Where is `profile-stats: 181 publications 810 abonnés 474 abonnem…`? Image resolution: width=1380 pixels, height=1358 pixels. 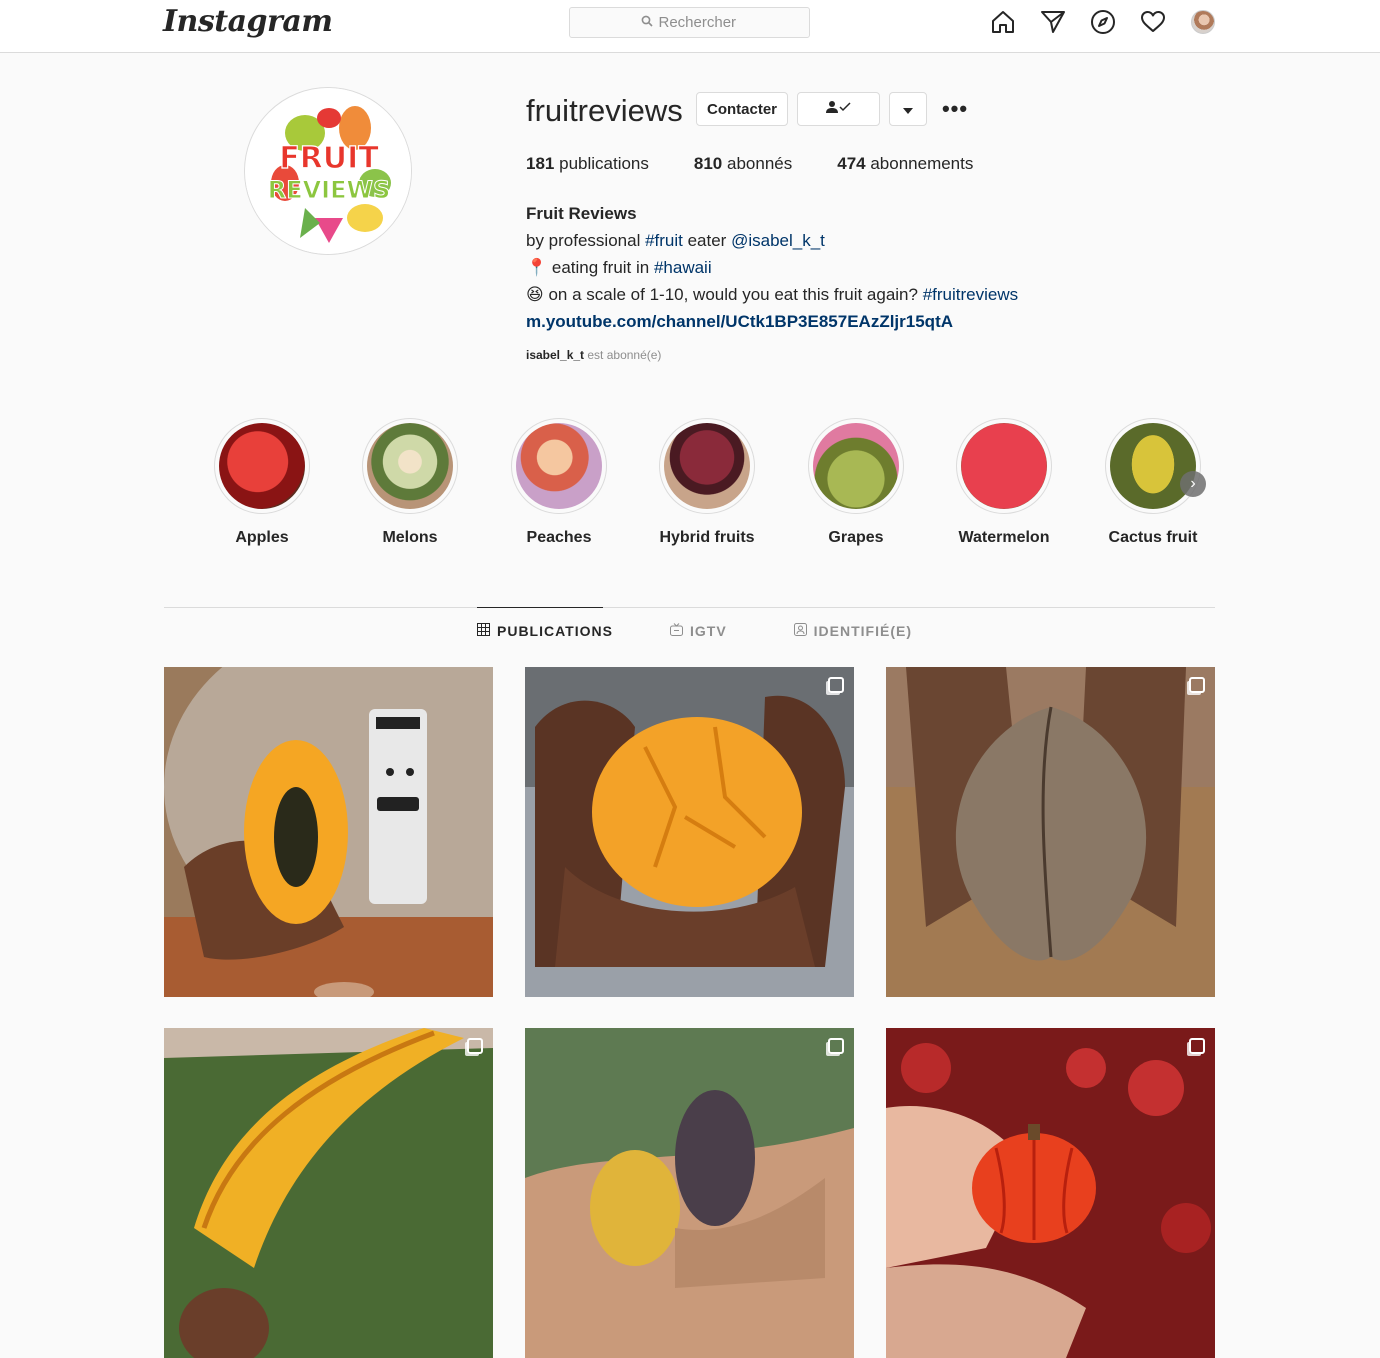 profile-stats: 181 publications 810 abonnés 474 abonnem… is located at coordinates (749, 164).